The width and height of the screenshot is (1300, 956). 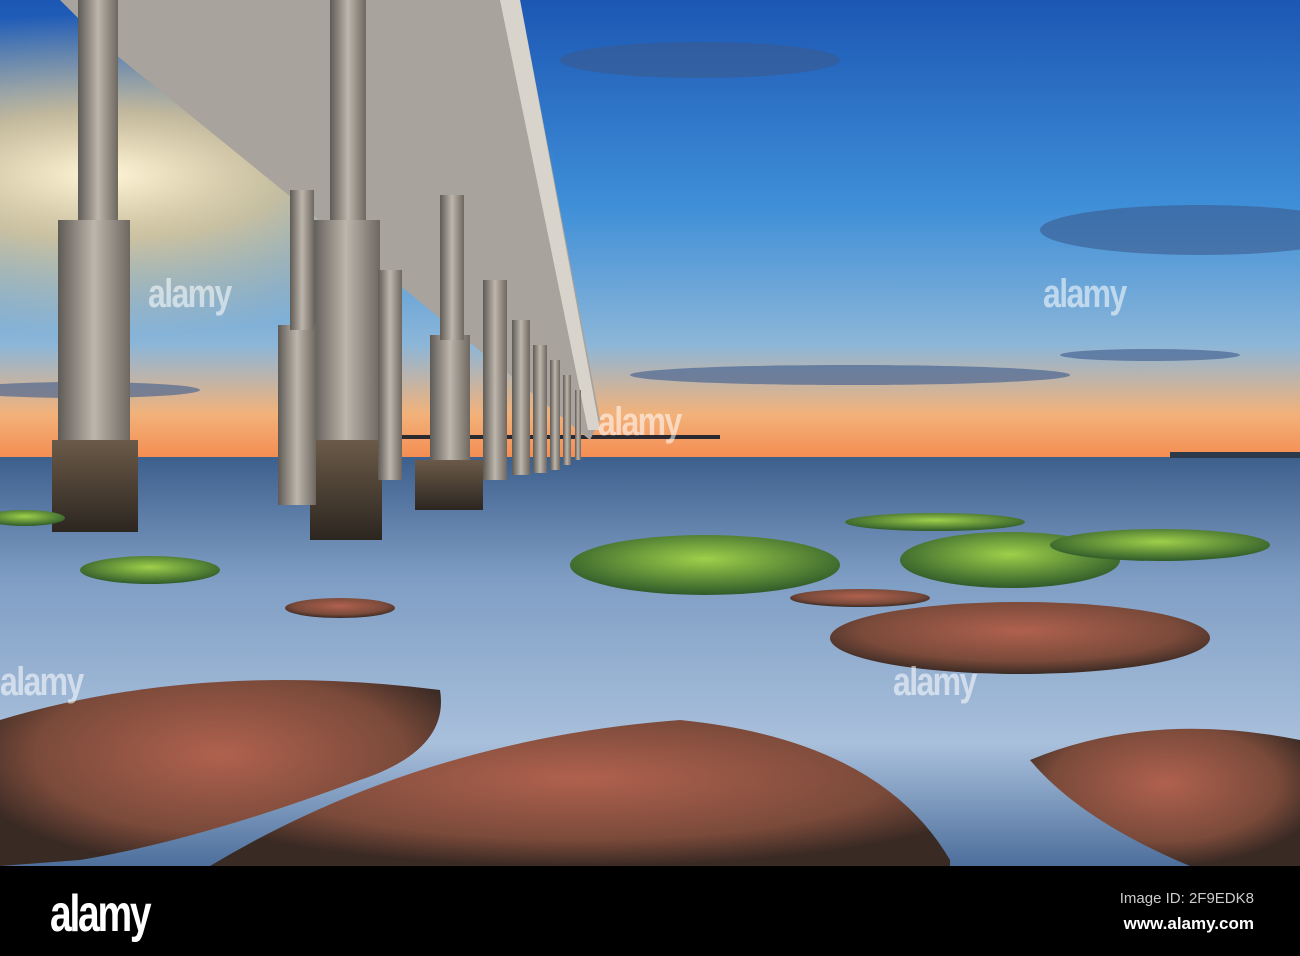 What do you see at coordinates (1235, 455) in the screenshot?
I see `jetty` at bounding box center [1235, 455].